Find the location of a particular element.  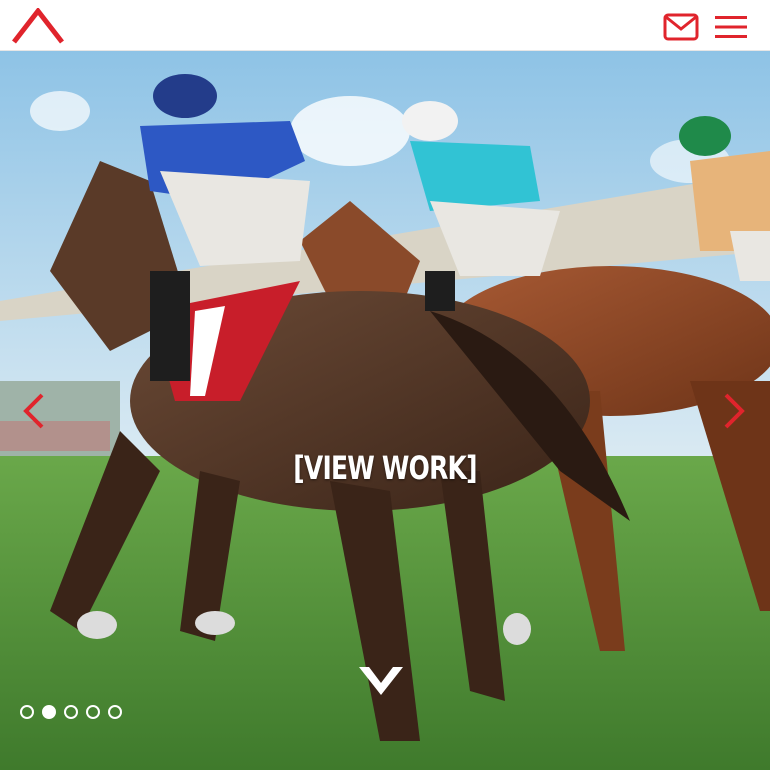

chevron-right-icon is located at coordinates (734, 411).